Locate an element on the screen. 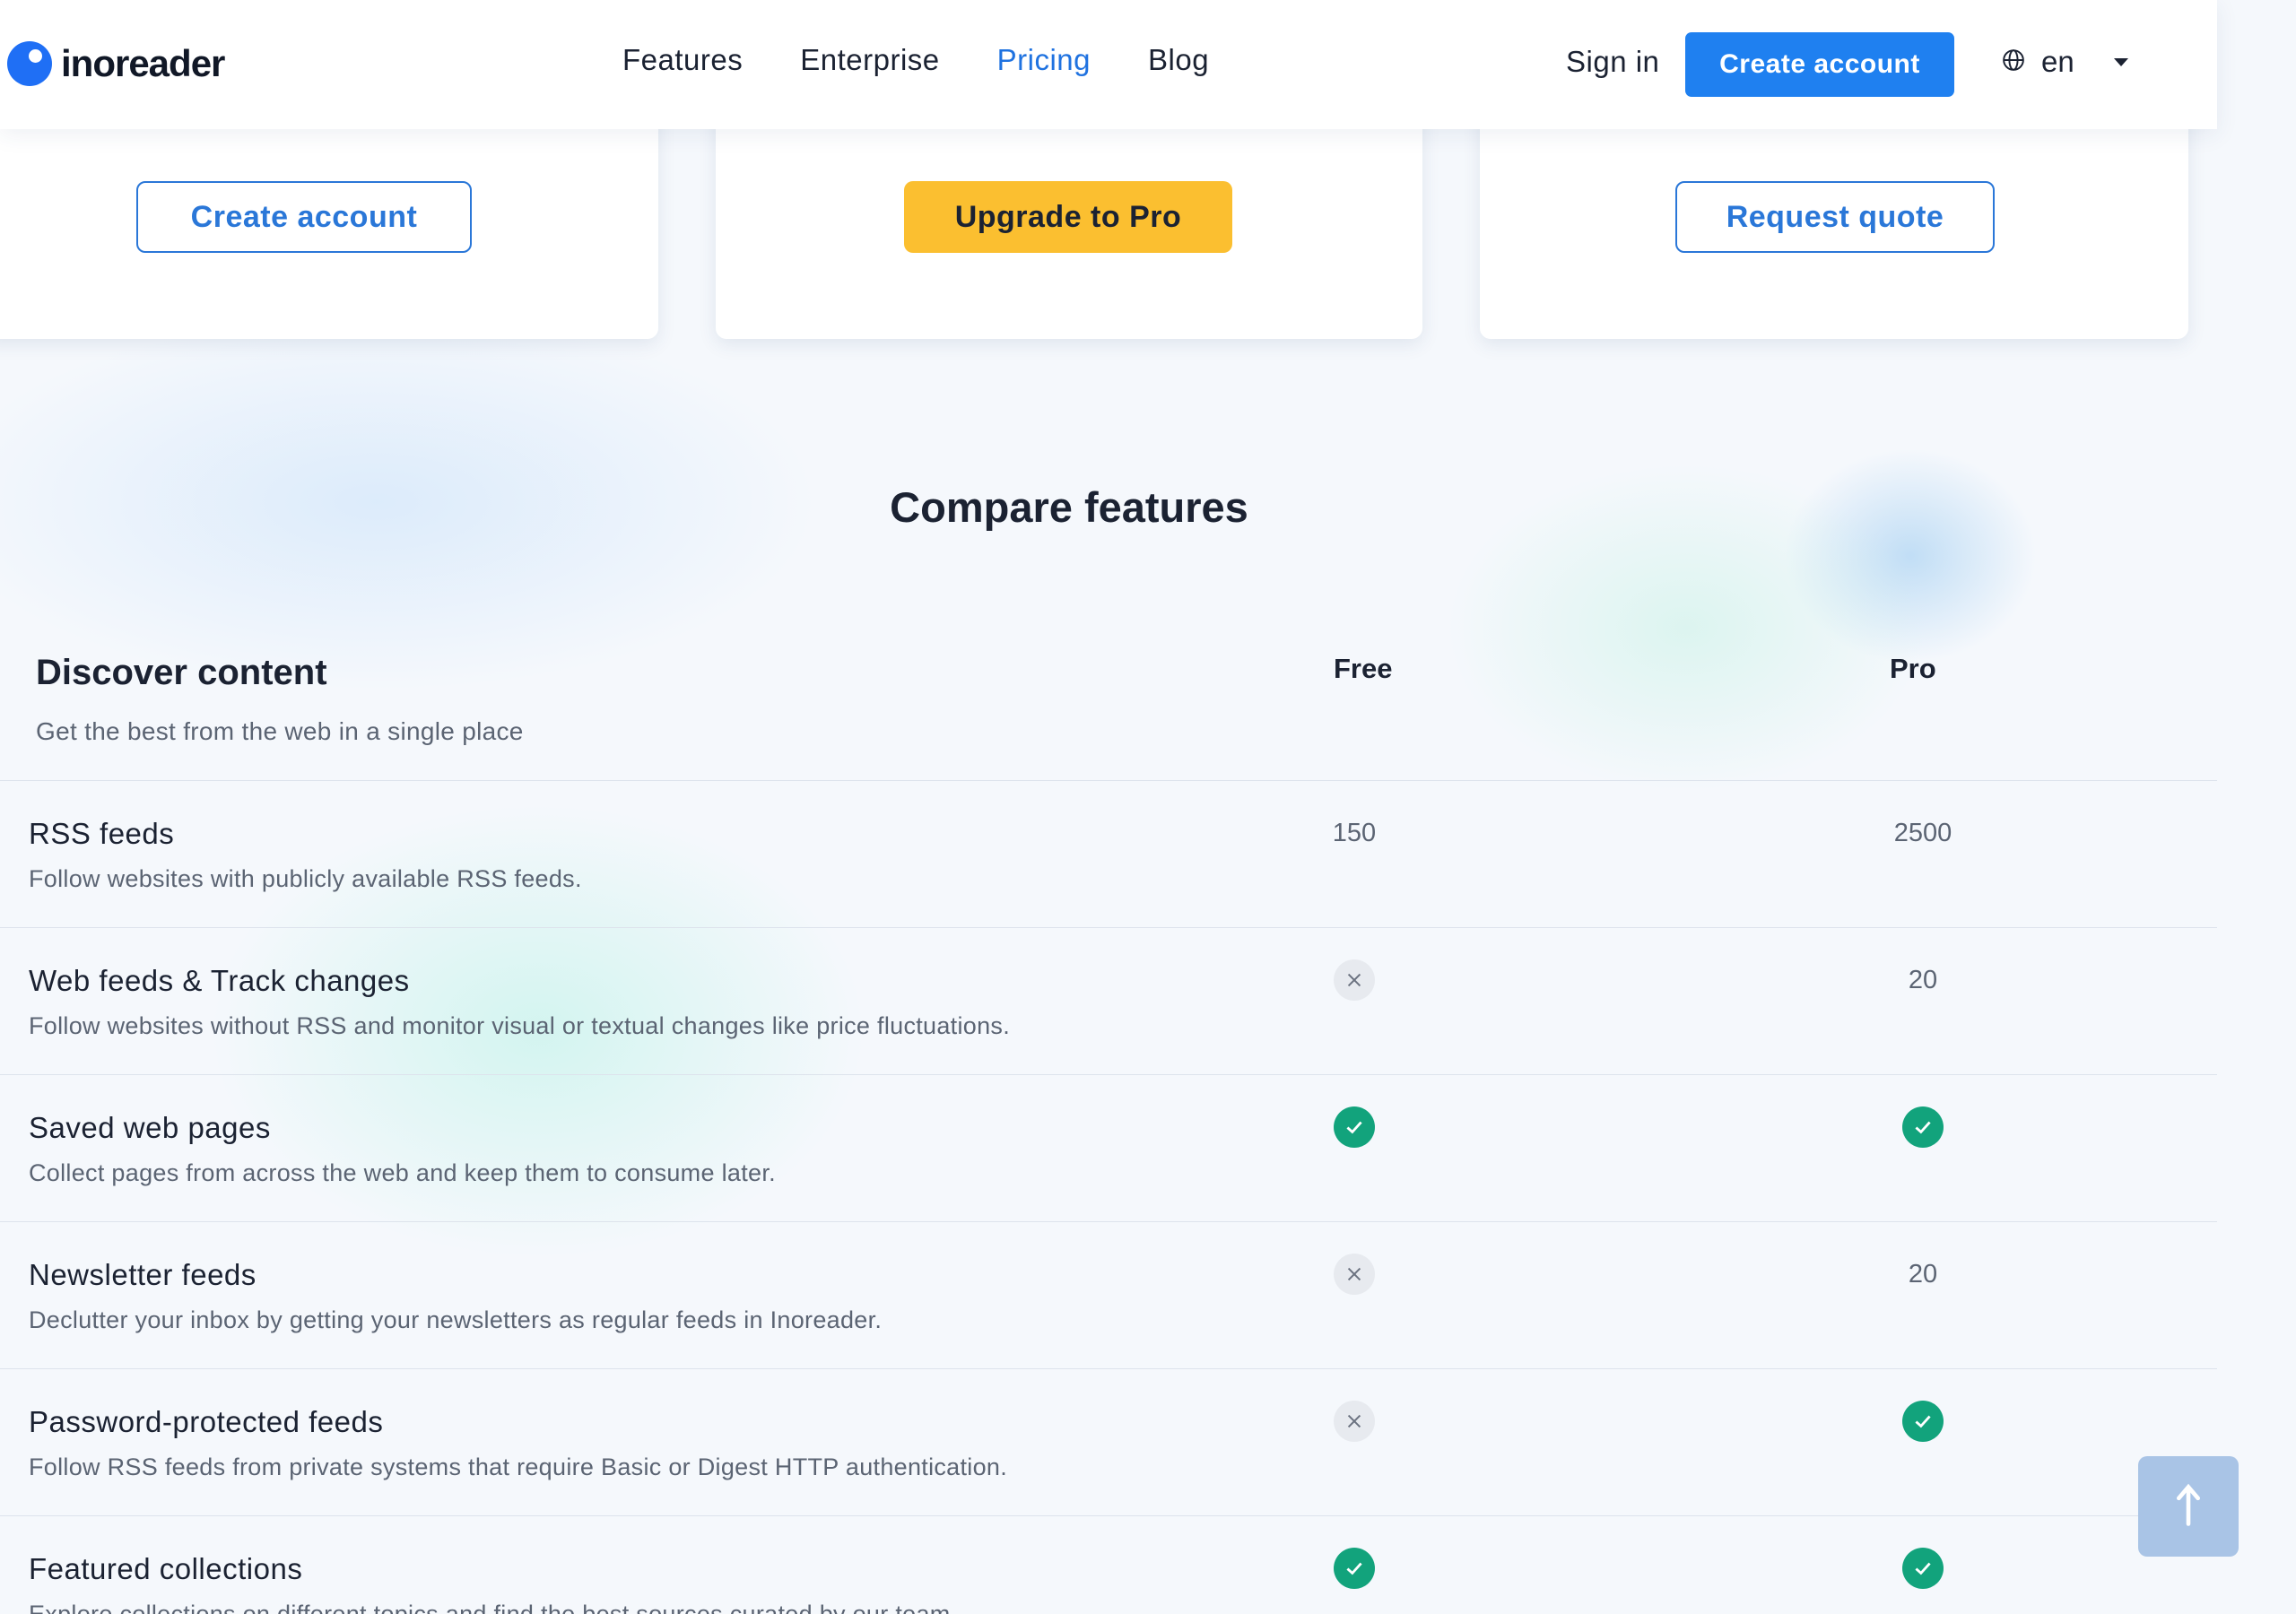 This screenshot has width=2296, height=1614. feature-title: Web feeds & Track changes is located at coordinates (219, 980).